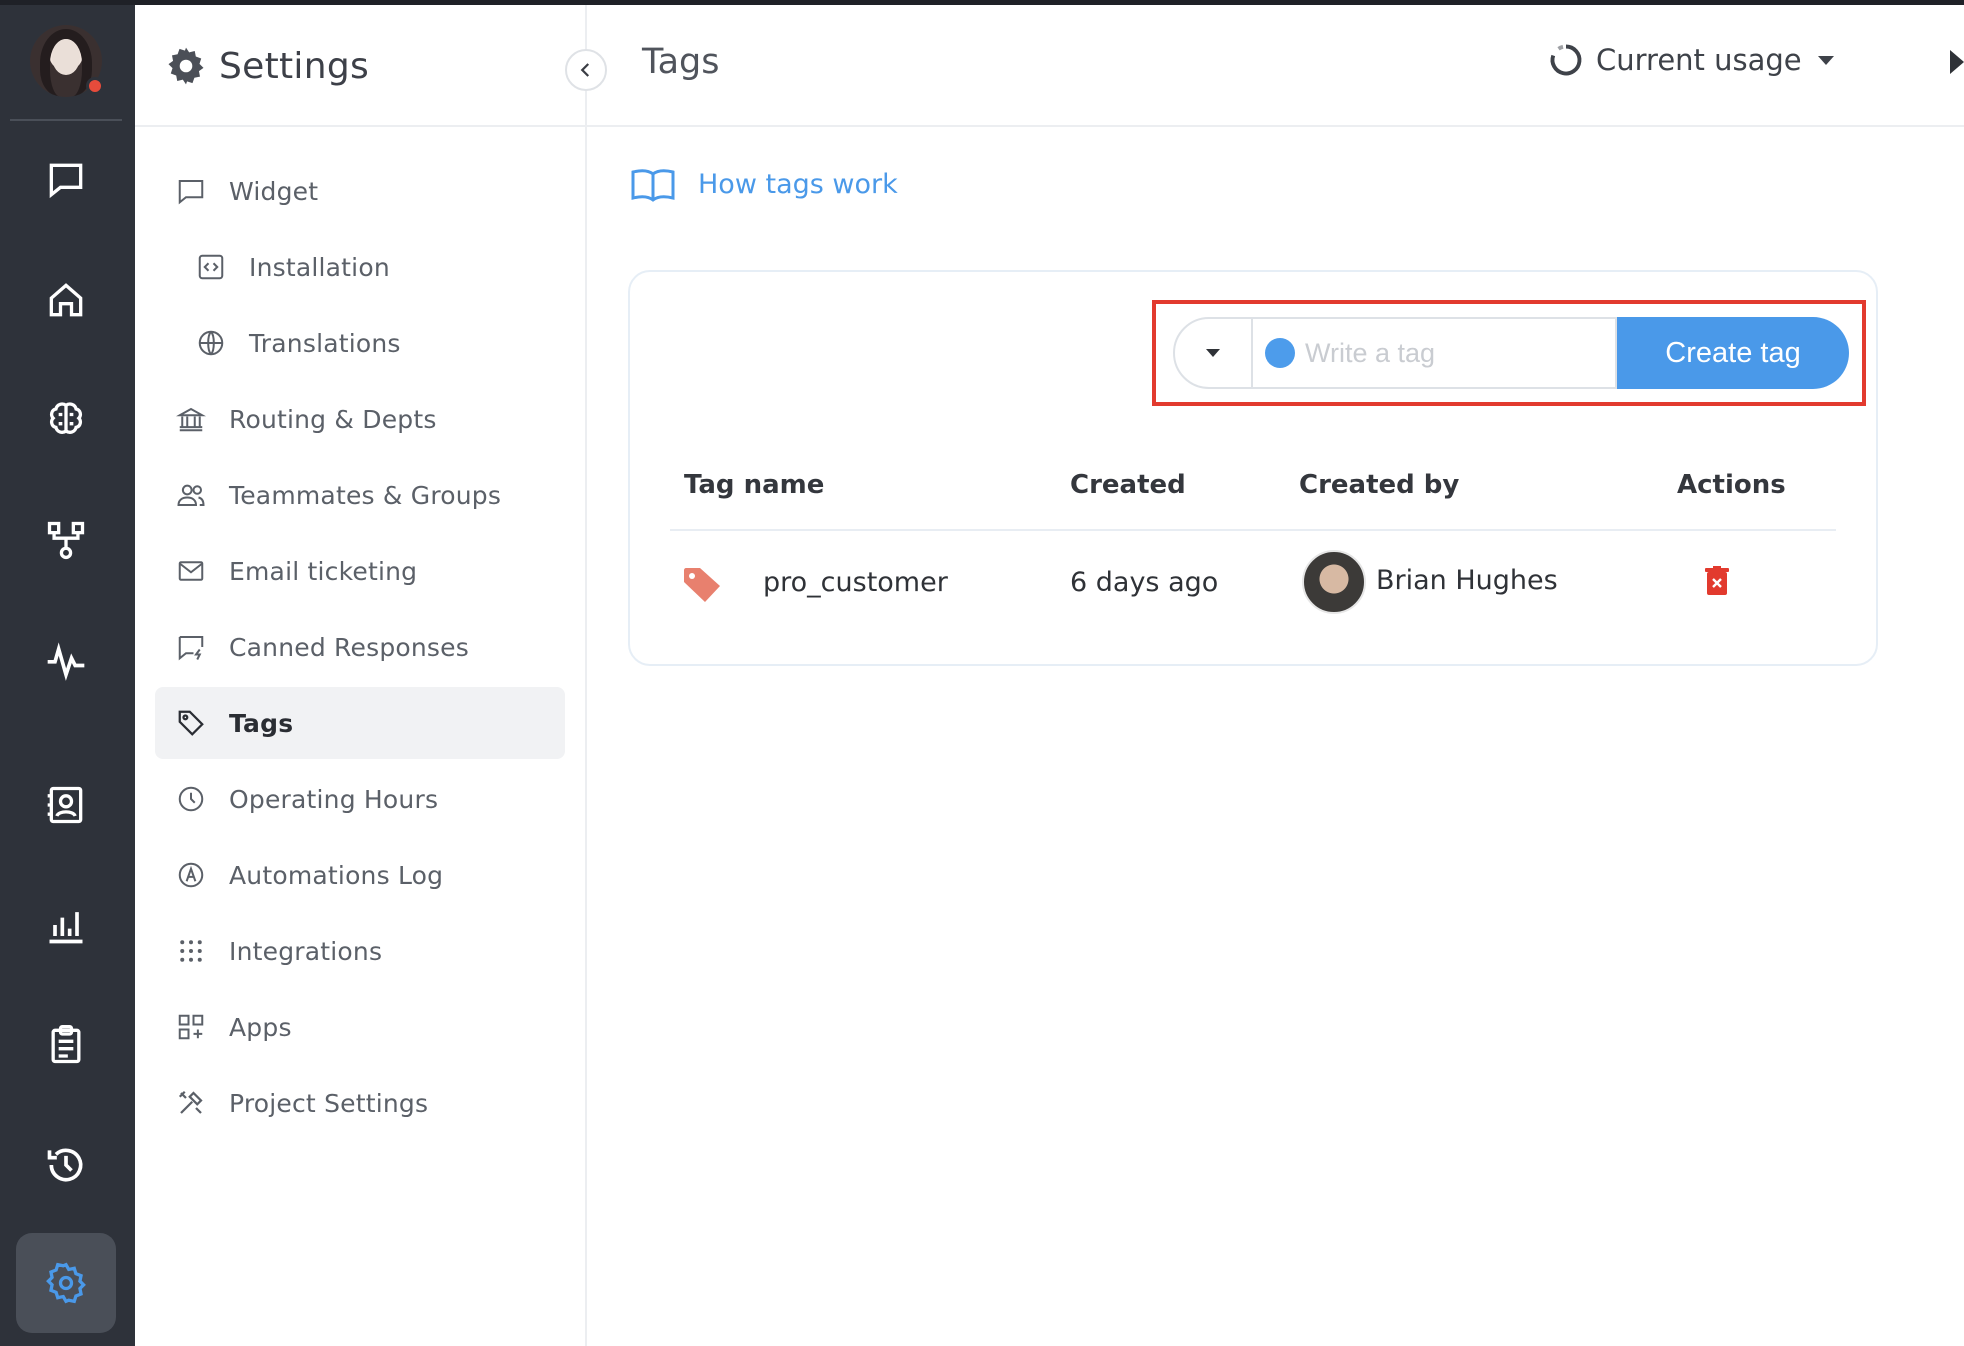 The width and height of the screenshot is (1964, 1346). I want to click on sidebar-item-label: Tags, so click(261, 723).